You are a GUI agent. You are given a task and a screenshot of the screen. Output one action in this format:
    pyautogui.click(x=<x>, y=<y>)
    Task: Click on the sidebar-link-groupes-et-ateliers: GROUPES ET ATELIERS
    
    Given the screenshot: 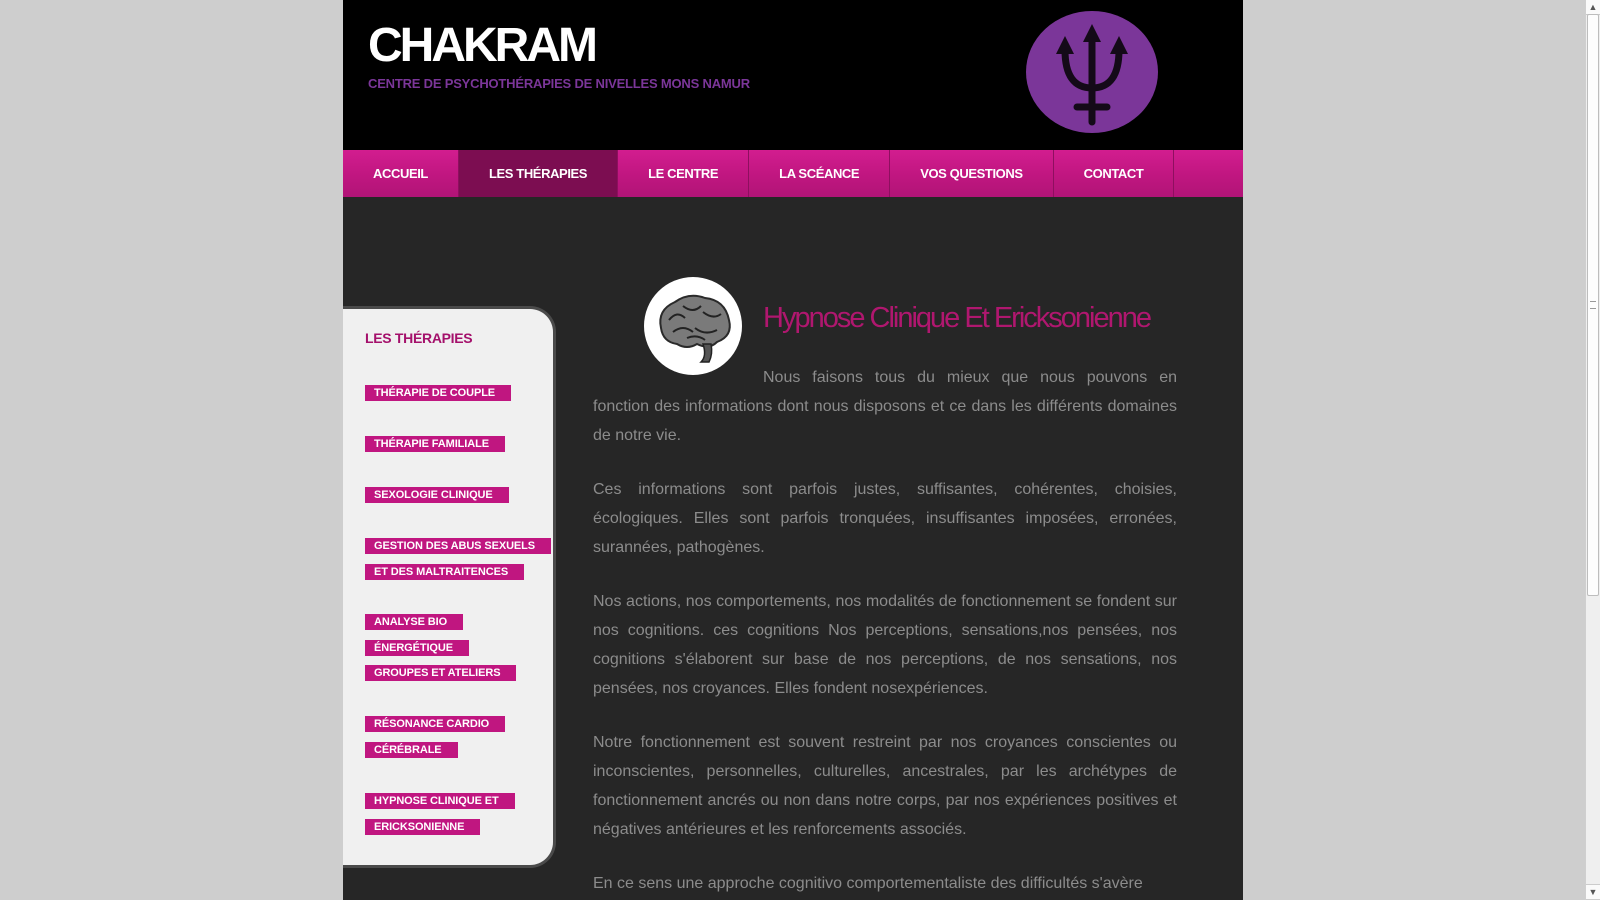 What is the action you would take?
    pyautogui.click(x=450, y=673)
    